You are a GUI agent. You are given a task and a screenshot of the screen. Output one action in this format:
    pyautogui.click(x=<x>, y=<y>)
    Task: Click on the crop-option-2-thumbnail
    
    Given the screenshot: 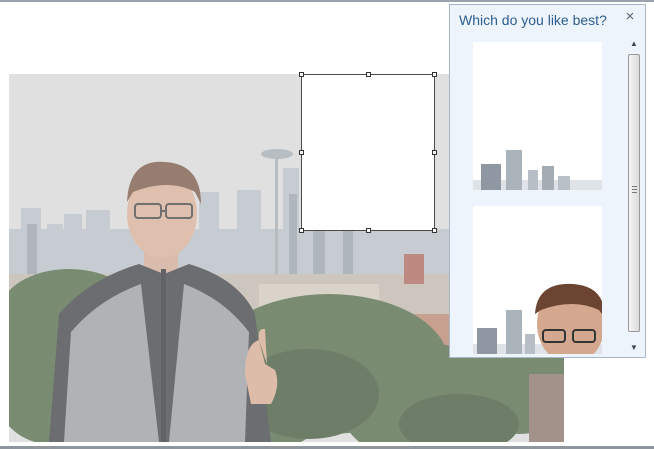 What is the action you would take?
    pyautogui.click(x=537, y=280)
    